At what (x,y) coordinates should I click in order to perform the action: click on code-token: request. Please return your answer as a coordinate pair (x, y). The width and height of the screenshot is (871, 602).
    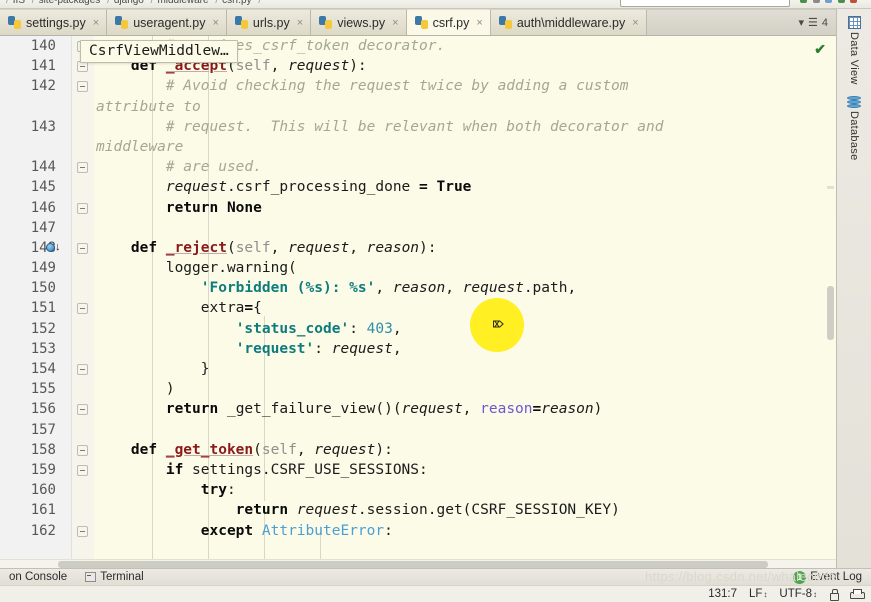
    Looking at the image, I should click on (327, 510).